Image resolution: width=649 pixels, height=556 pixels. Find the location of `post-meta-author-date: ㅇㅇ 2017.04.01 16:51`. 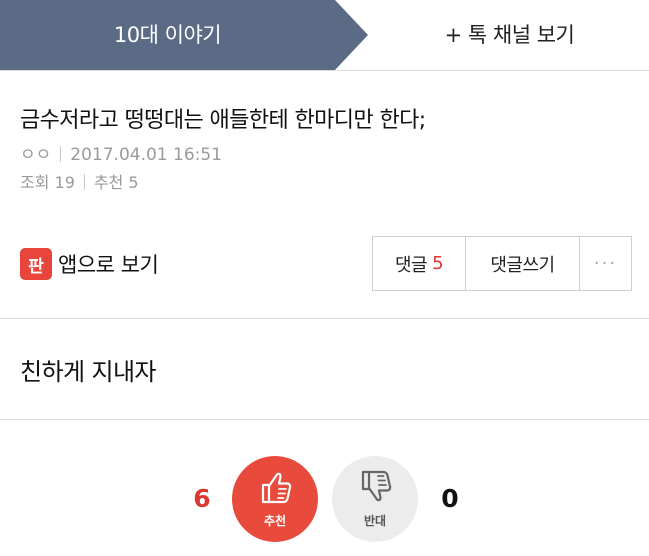

post-meta-author-date: ㅇㅇ 2017.04.01 16:51 is located at coordinates (121, 152).